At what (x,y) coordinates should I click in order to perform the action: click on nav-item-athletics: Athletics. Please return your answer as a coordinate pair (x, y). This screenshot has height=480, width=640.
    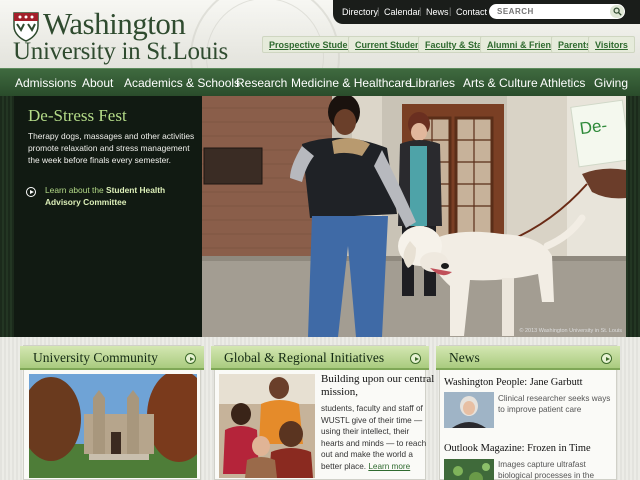
    Looking at the image, I should click on (562, 83).